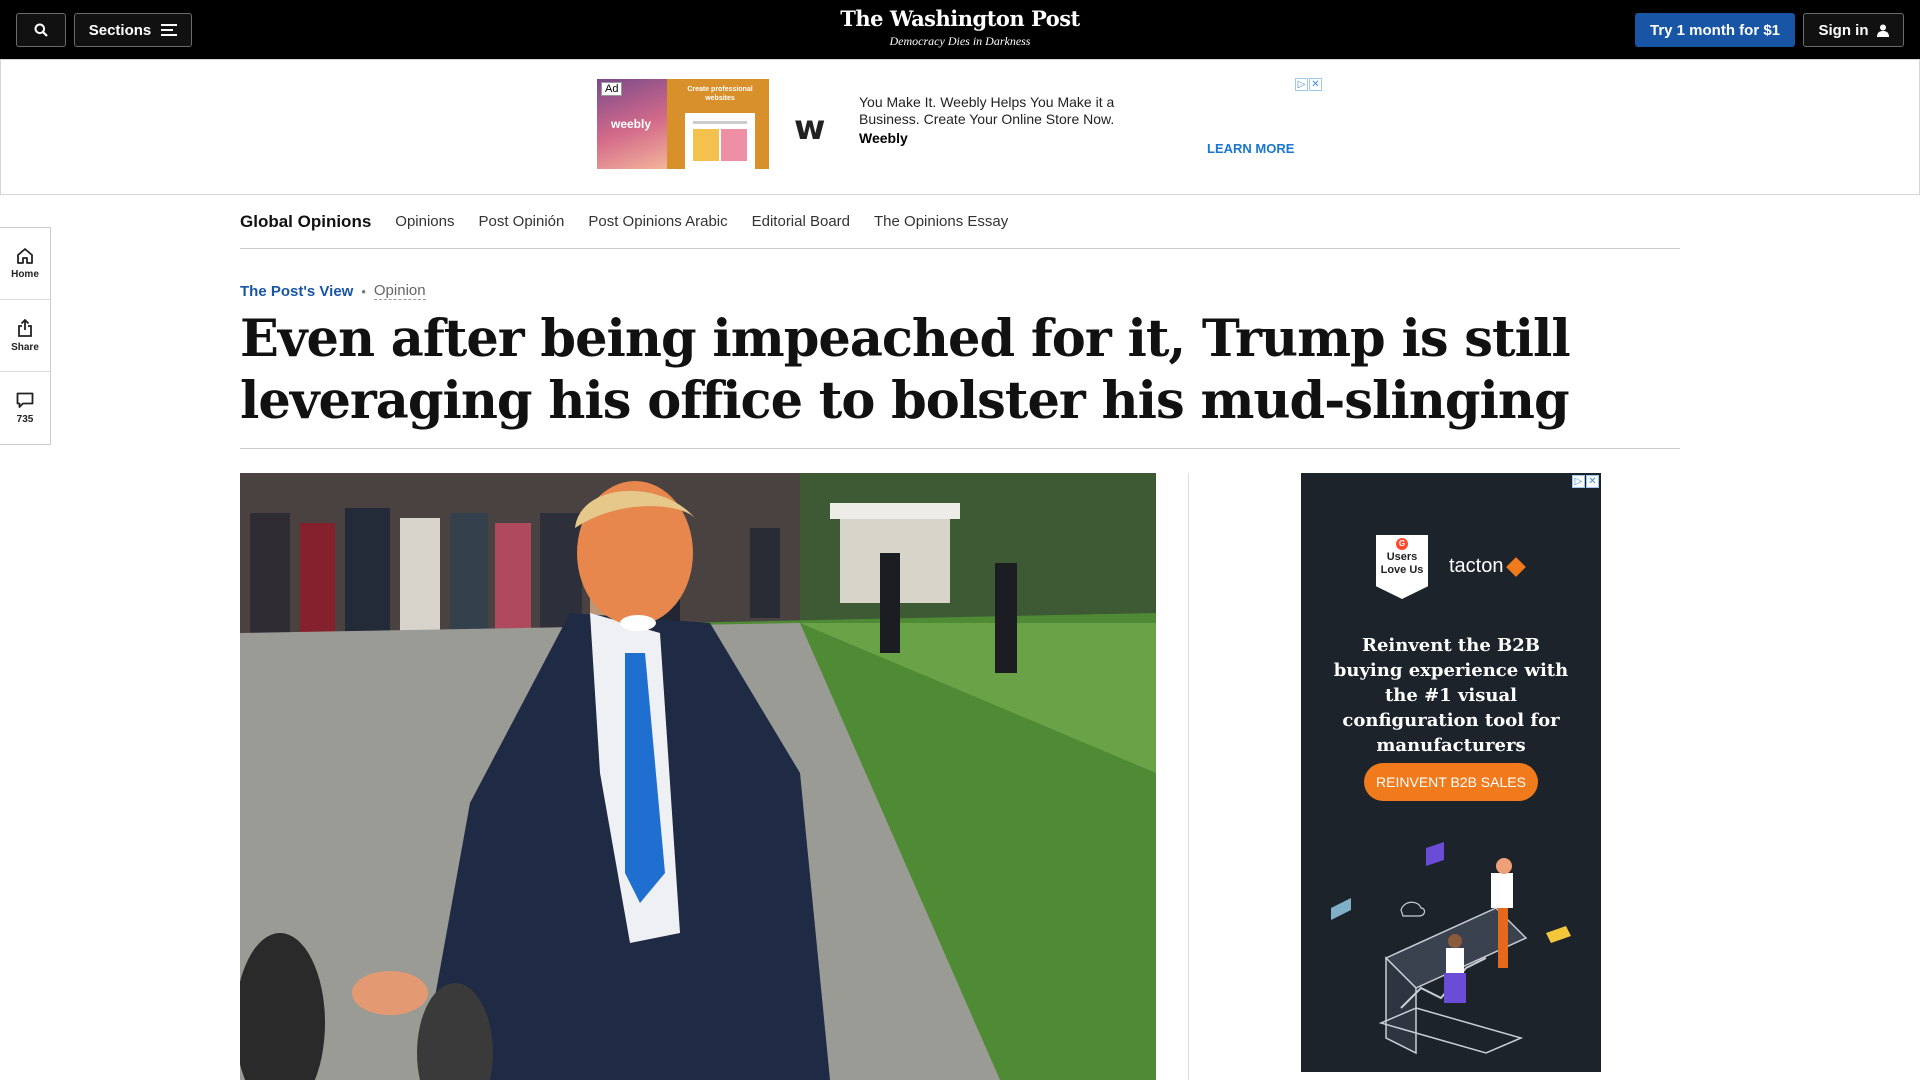 This screenshot has height=1080, width=1920. What do you see at coordinates (1578, 481) in the screenshot?
I see `side-adchoices-icon: ▷` at bounding box center [1578, 481].